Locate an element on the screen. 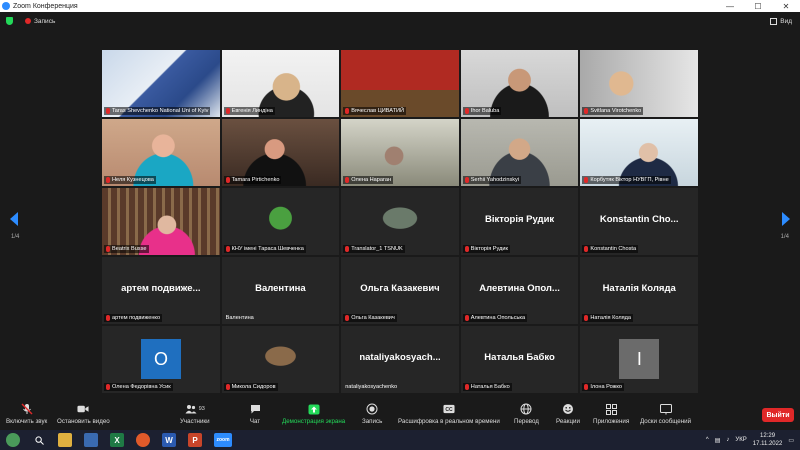  participant-name-label: Вячеслав ЦИВАТИЙ is located at coordinates (375, 111).